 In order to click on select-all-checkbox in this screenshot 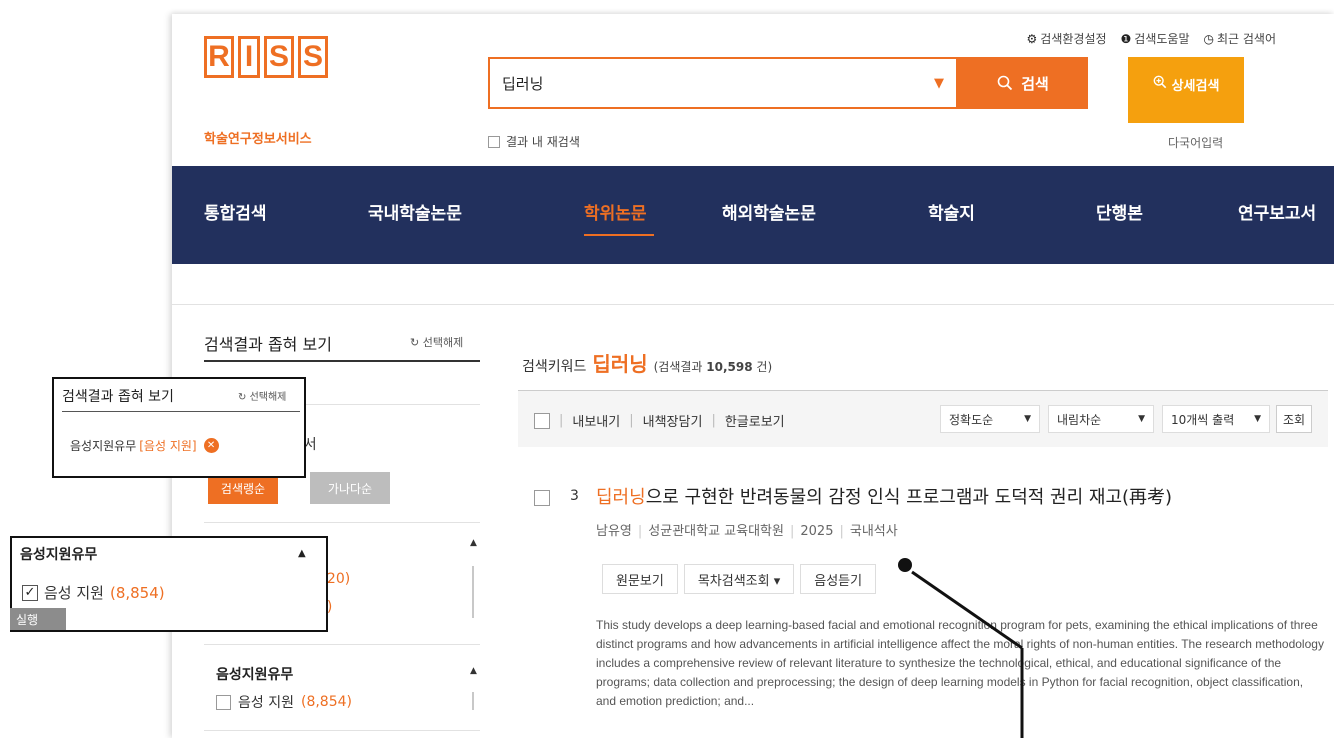, I will do `click(542, 420)`.